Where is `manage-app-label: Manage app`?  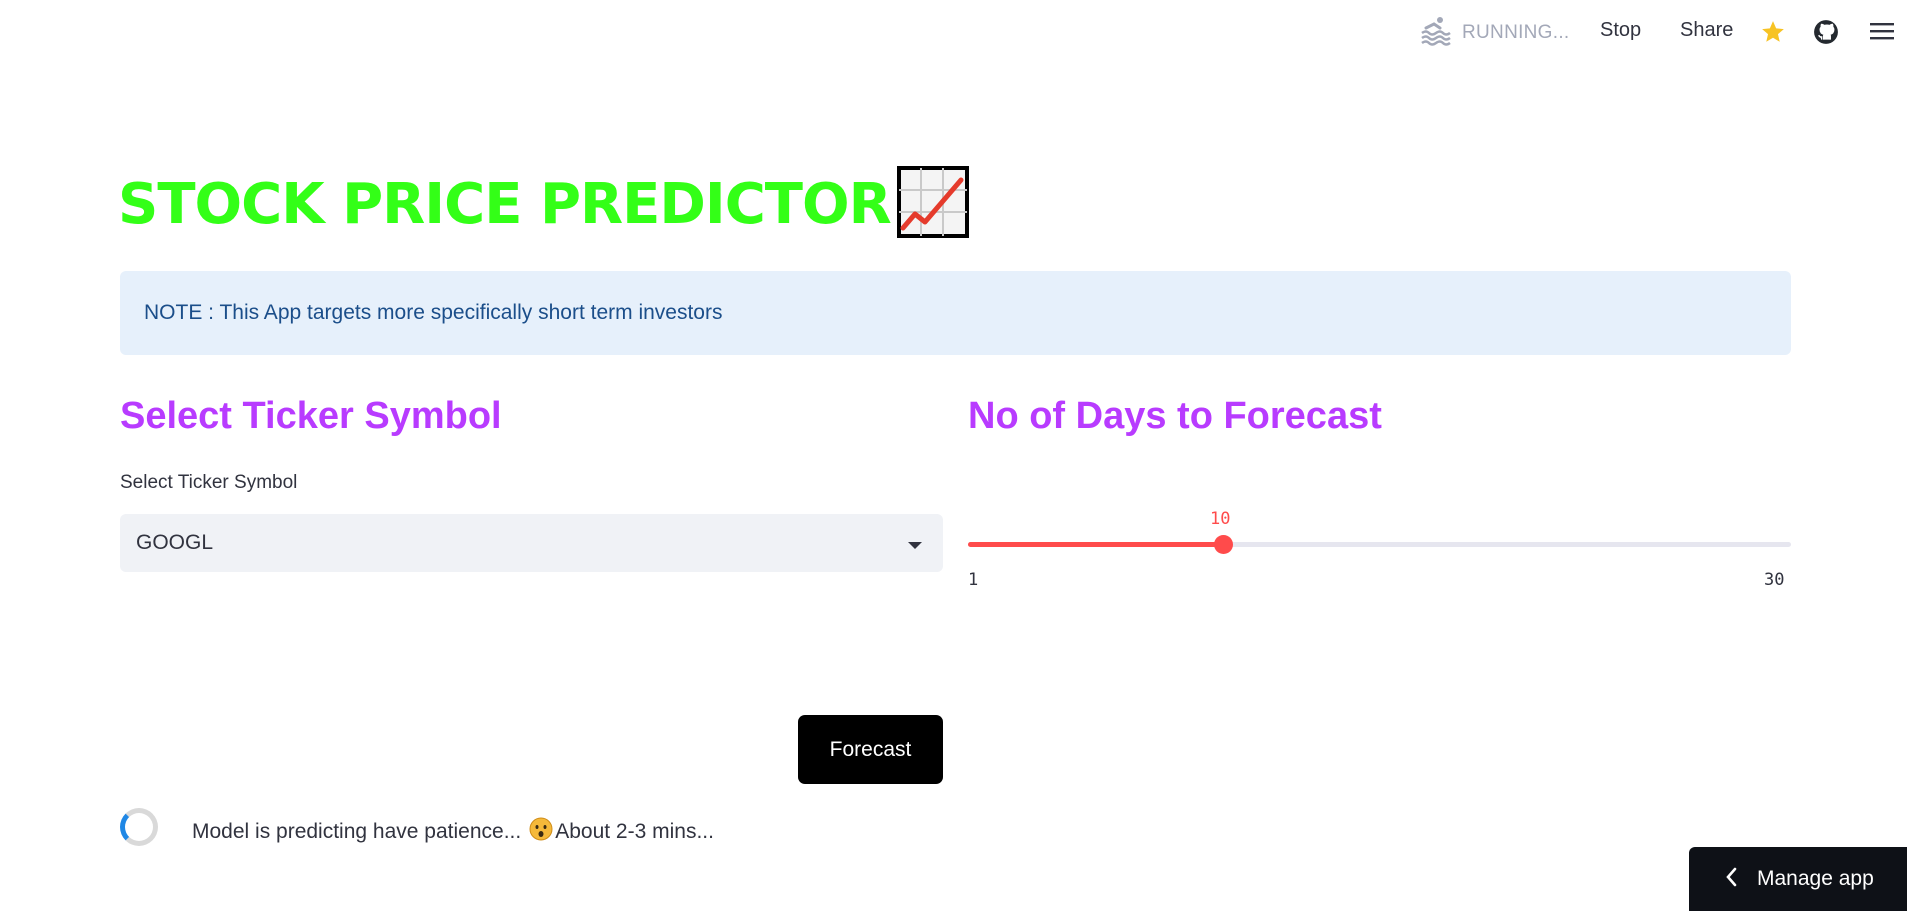
manage-app-label: Manage app is located at coordinates (1815, 878).